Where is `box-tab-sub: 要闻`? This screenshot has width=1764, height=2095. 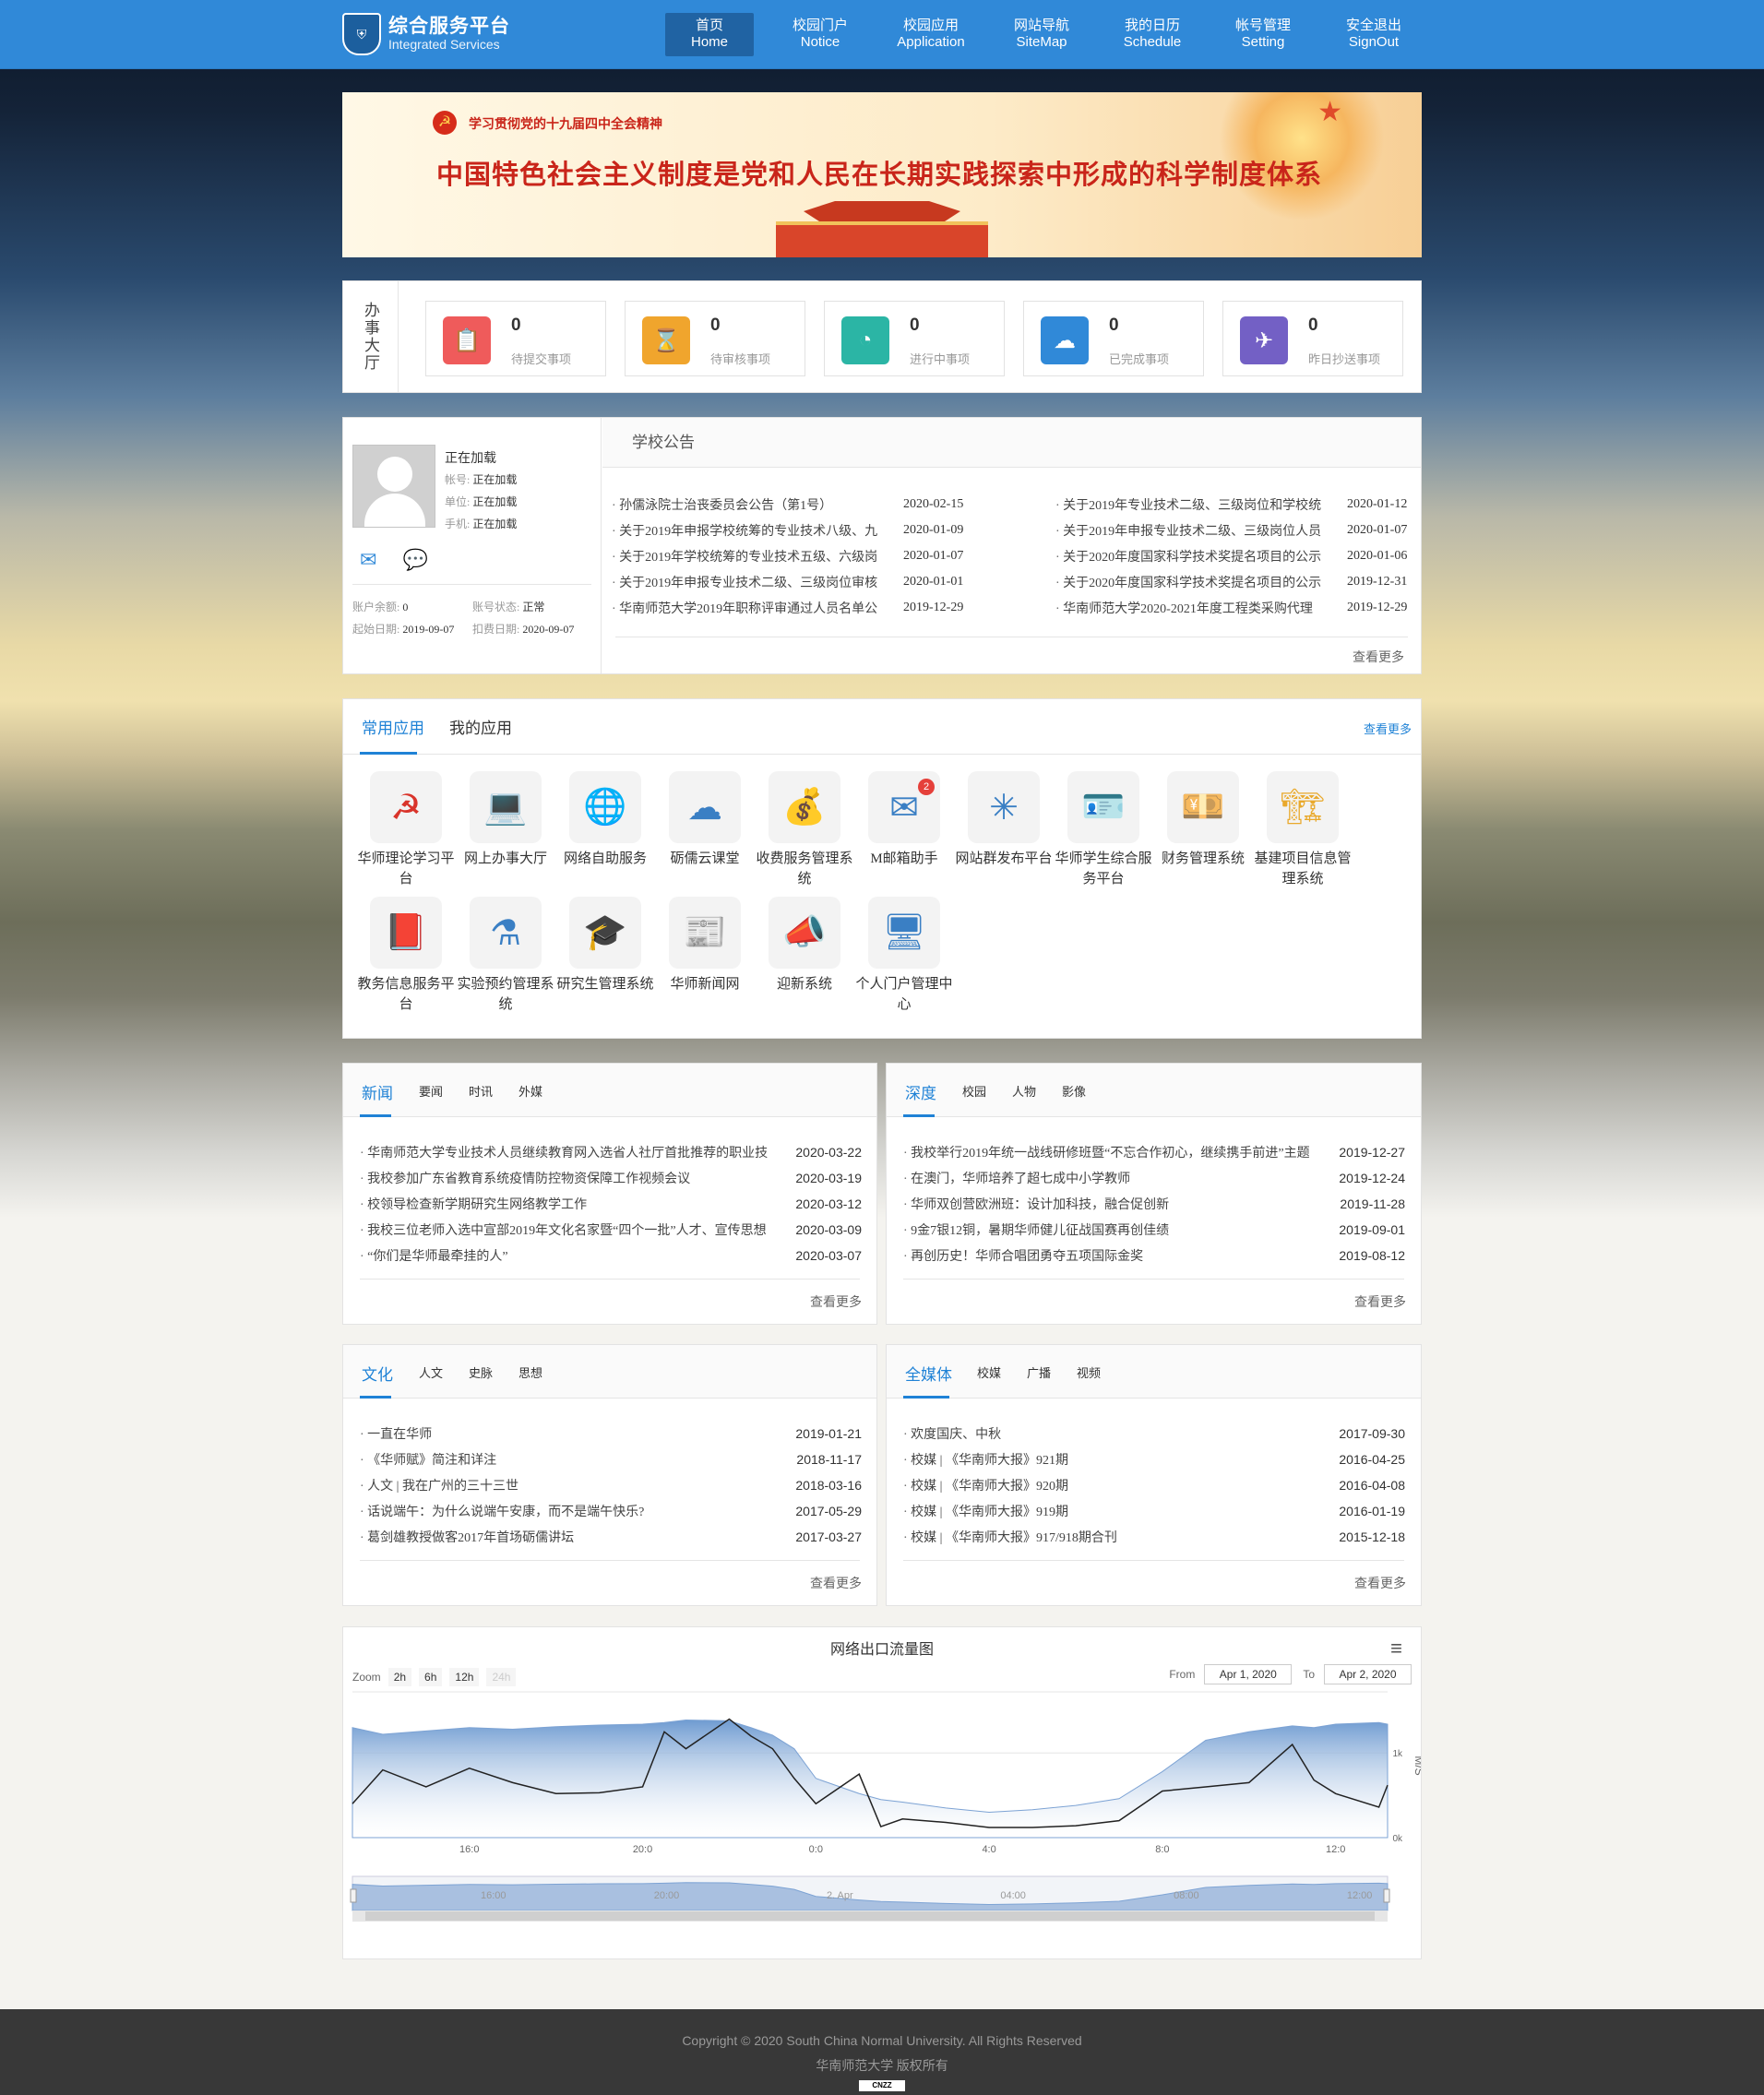
box-tab-sub: 要闻 is located at coordinates (431, 1091).